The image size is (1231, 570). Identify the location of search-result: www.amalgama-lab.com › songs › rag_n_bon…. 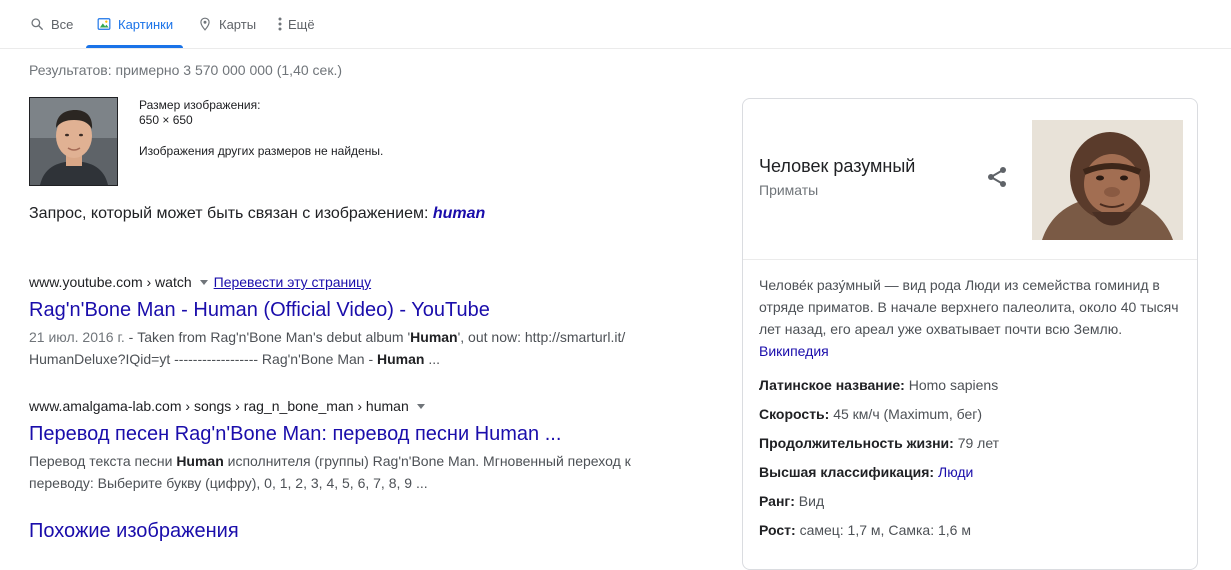
(339, 445).